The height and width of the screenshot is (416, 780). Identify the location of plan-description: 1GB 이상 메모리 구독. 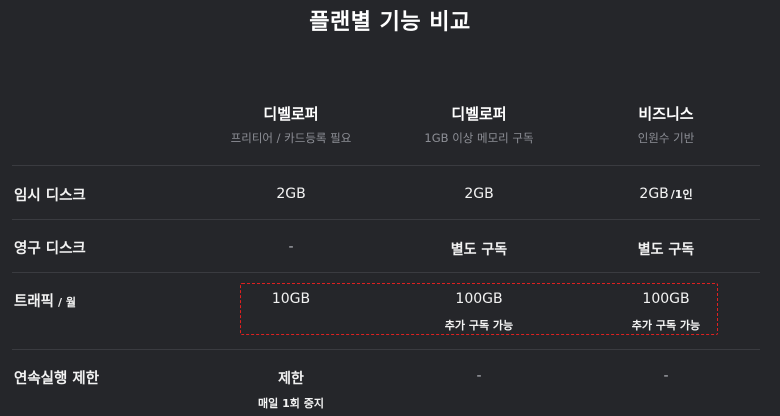
(479, 138).